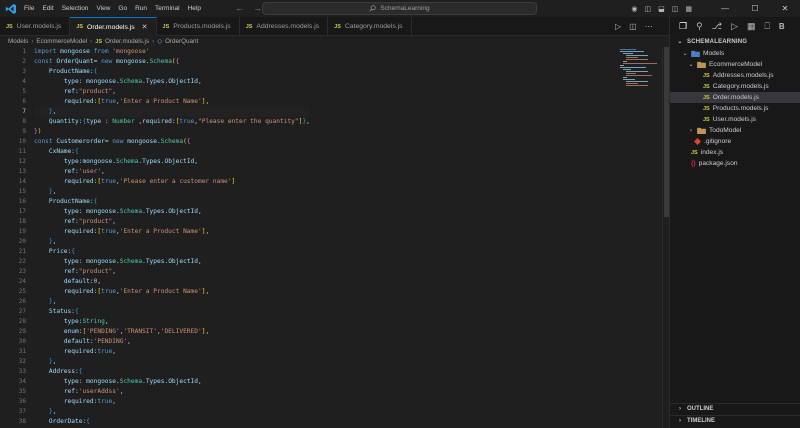  Describe the element at coordinates (22, 421) in the screenshot. I see `line-number: 38` at that location.